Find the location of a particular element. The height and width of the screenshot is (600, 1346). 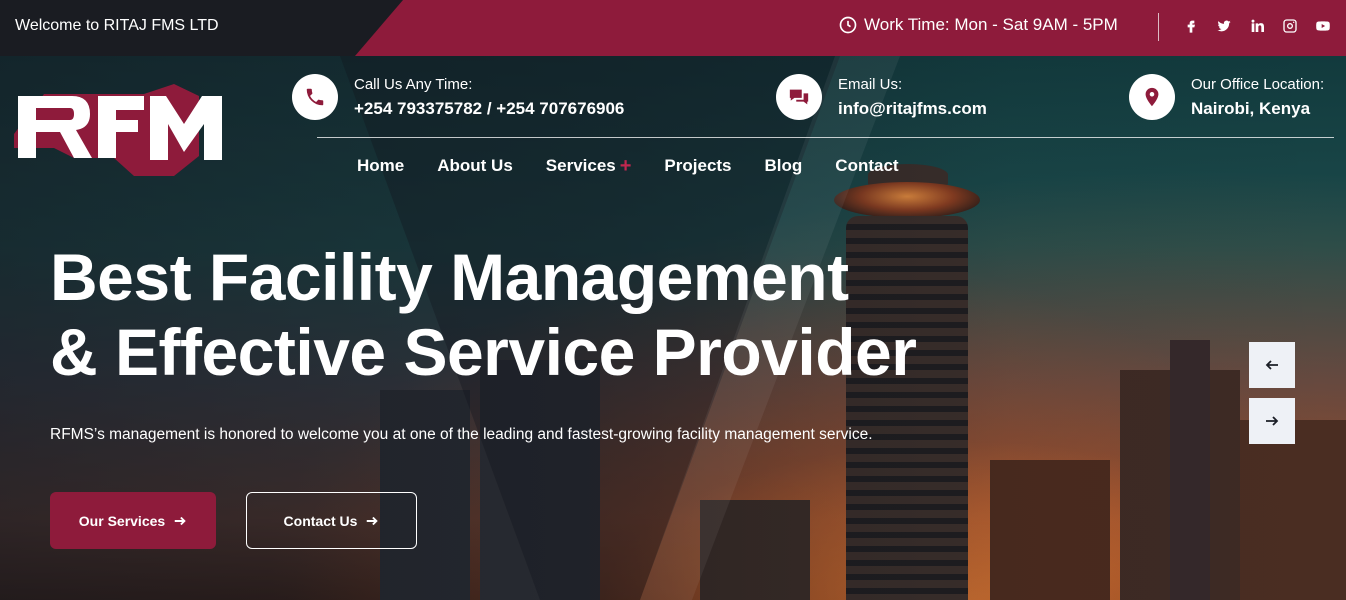

nav-home: Home is located at coordinates (380, 166).